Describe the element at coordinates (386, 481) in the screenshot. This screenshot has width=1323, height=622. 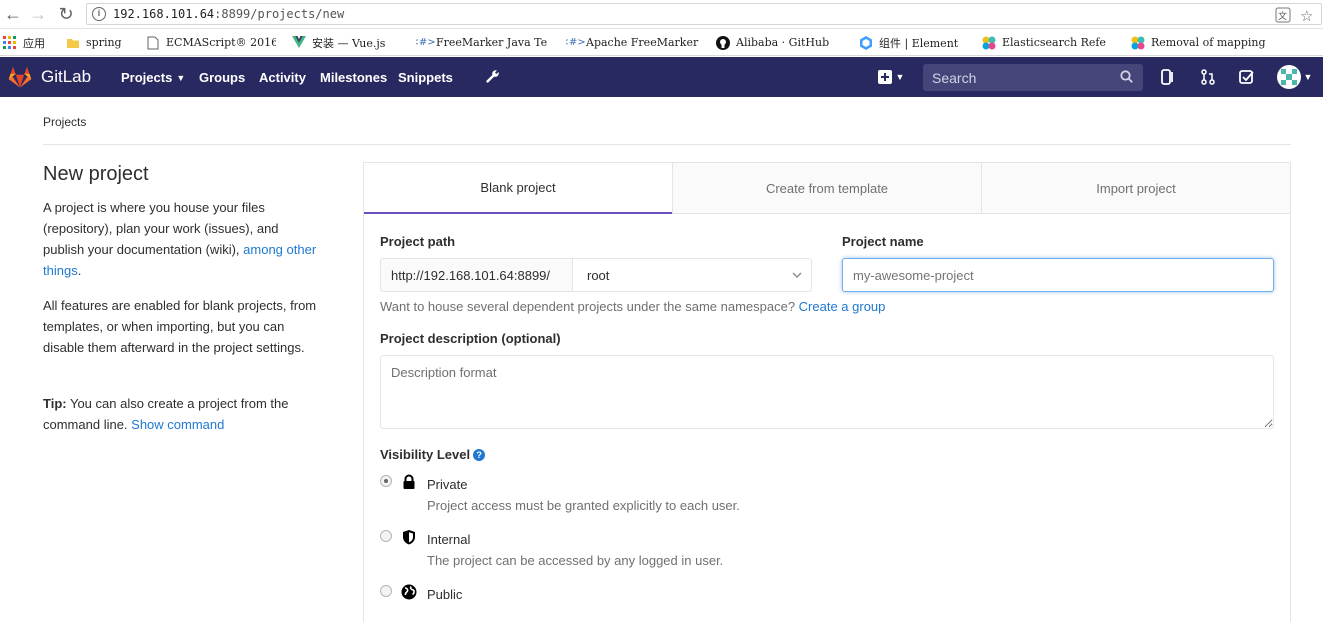
I see `visibility-radio-private` at that location.